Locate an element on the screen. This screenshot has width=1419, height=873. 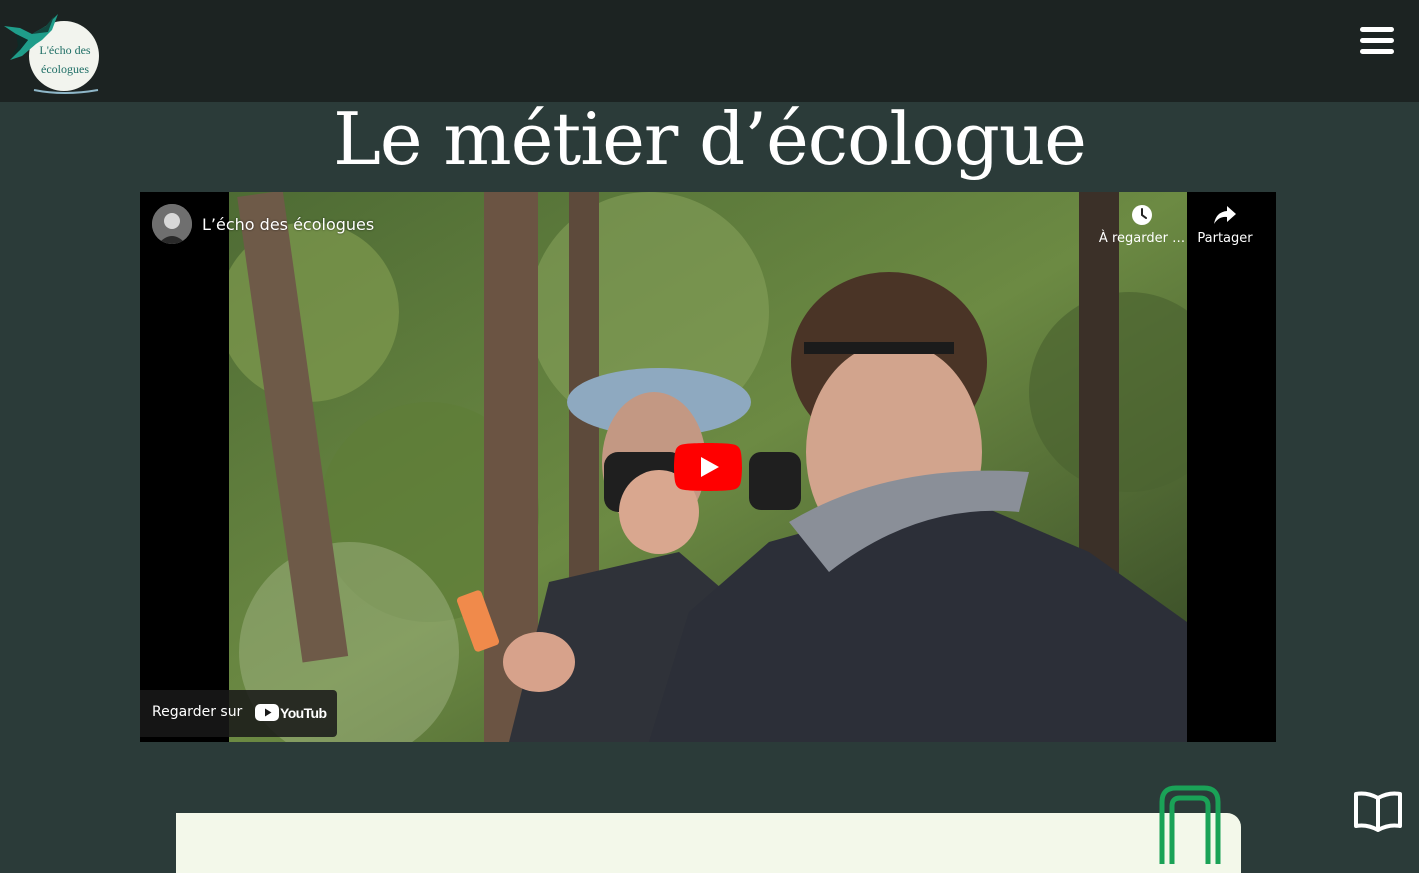
content-card is located at coordinates (708, 843).